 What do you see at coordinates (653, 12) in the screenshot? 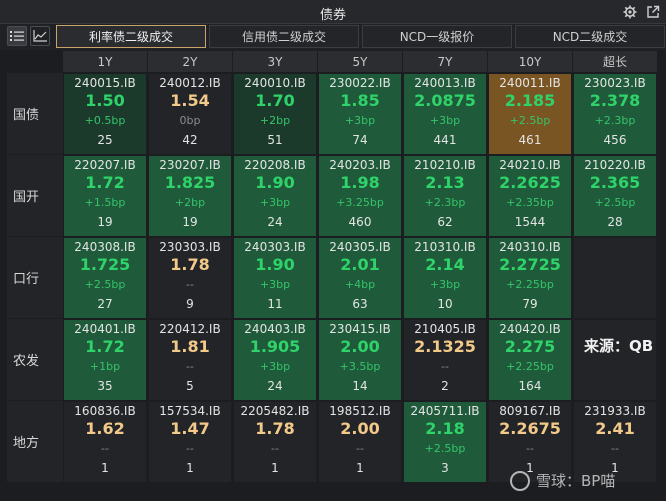
I see `popout-icon` at bounding box center [653, 12].